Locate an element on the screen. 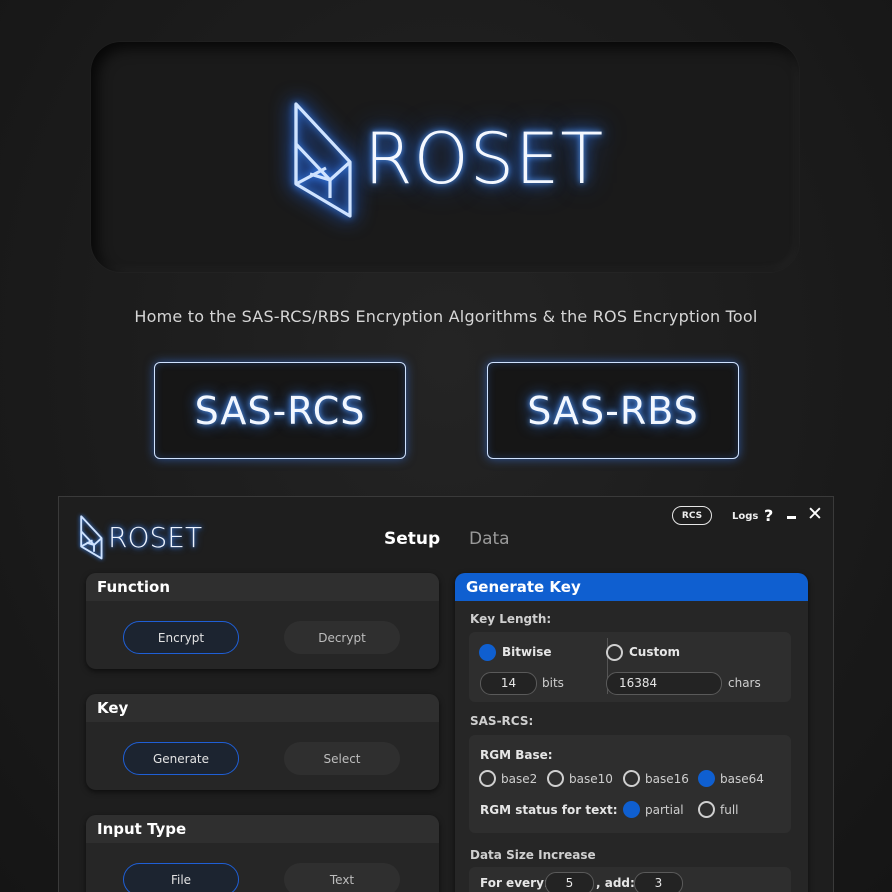 The width and height of the screenshot is (892, 892). app-wordmark: ROSET is located at coordinates (155, 537).